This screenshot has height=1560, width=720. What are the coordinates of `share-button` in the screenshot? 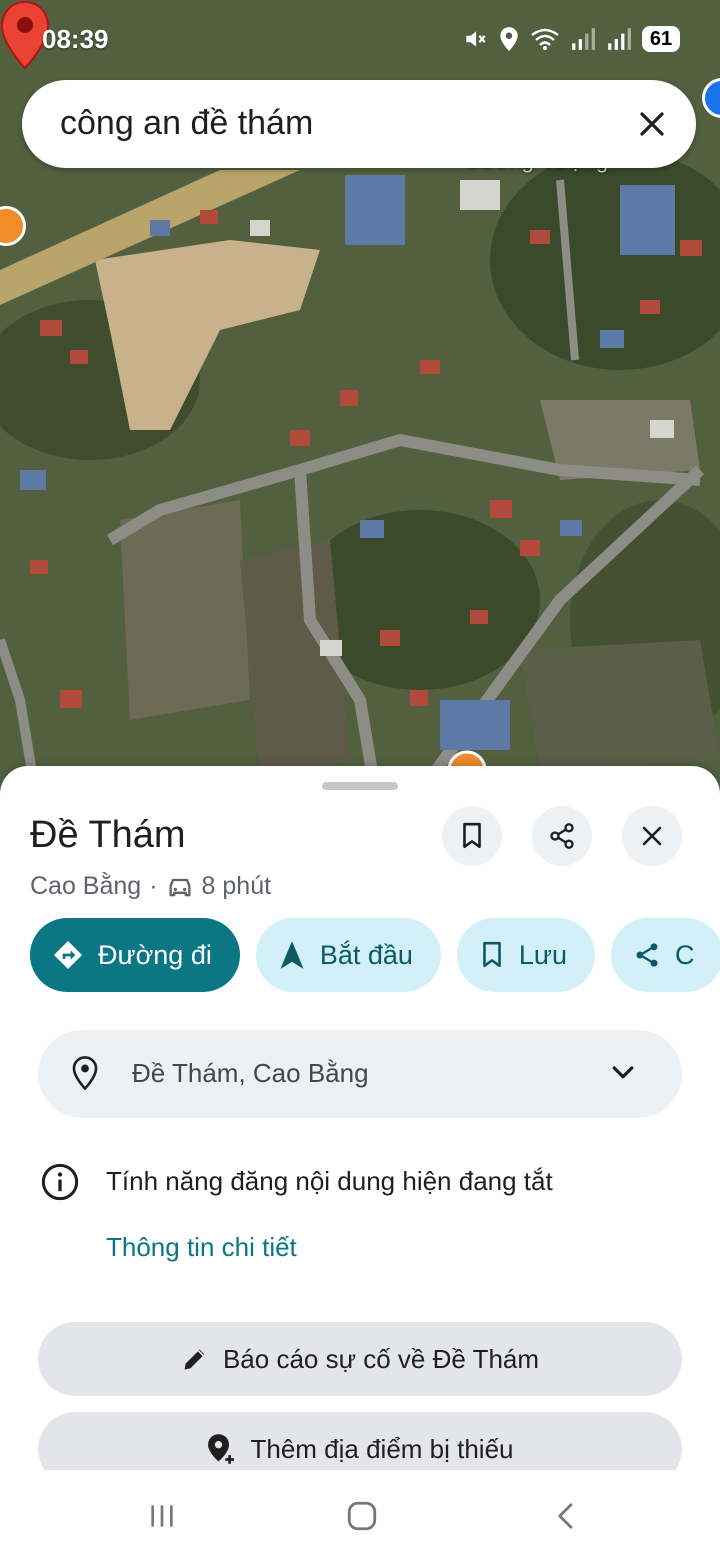 It's located at (562, 836).